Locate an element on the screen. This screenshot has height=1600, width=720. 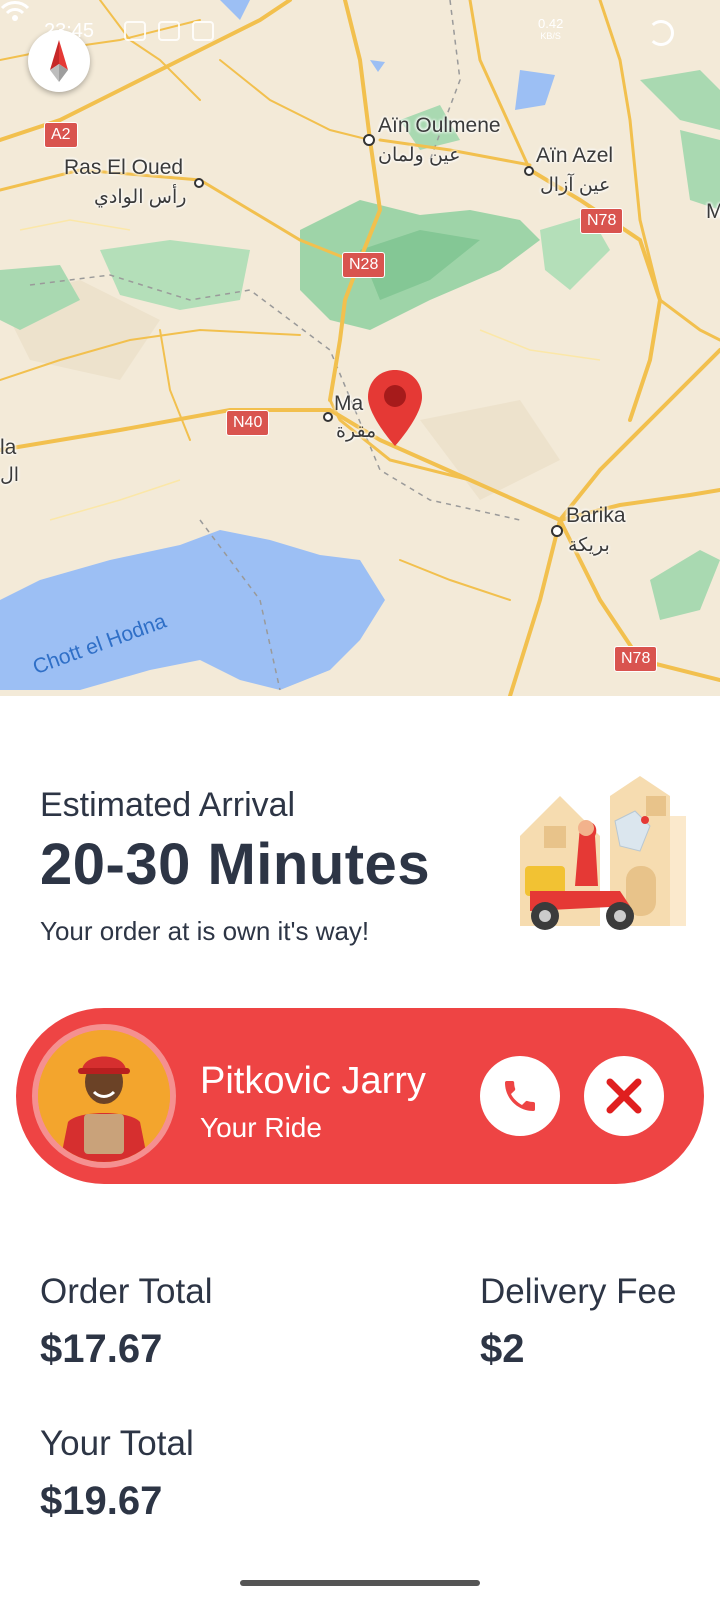
phone-icon is located at coordinates (520, 1096).